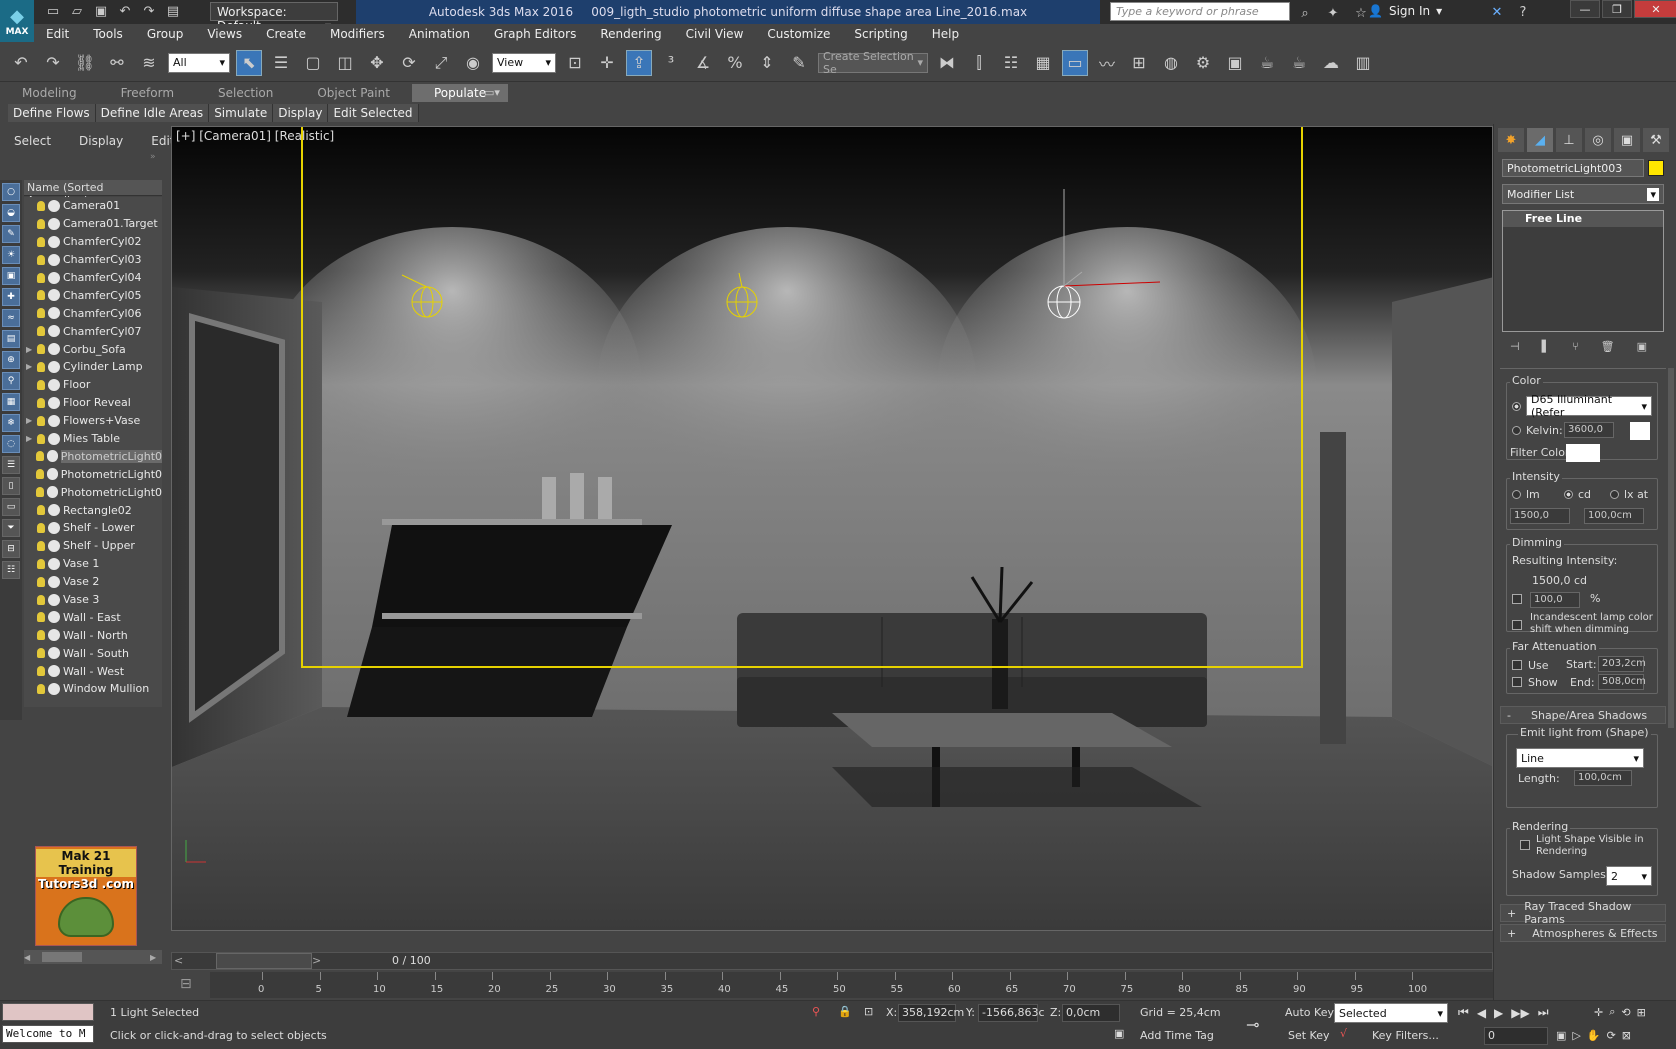 This screenshot has width=1676, height=1049. Describe the element at coordinates (11, 381) in the screenshot. I see `display-bones-icon: ⚲` at that location.